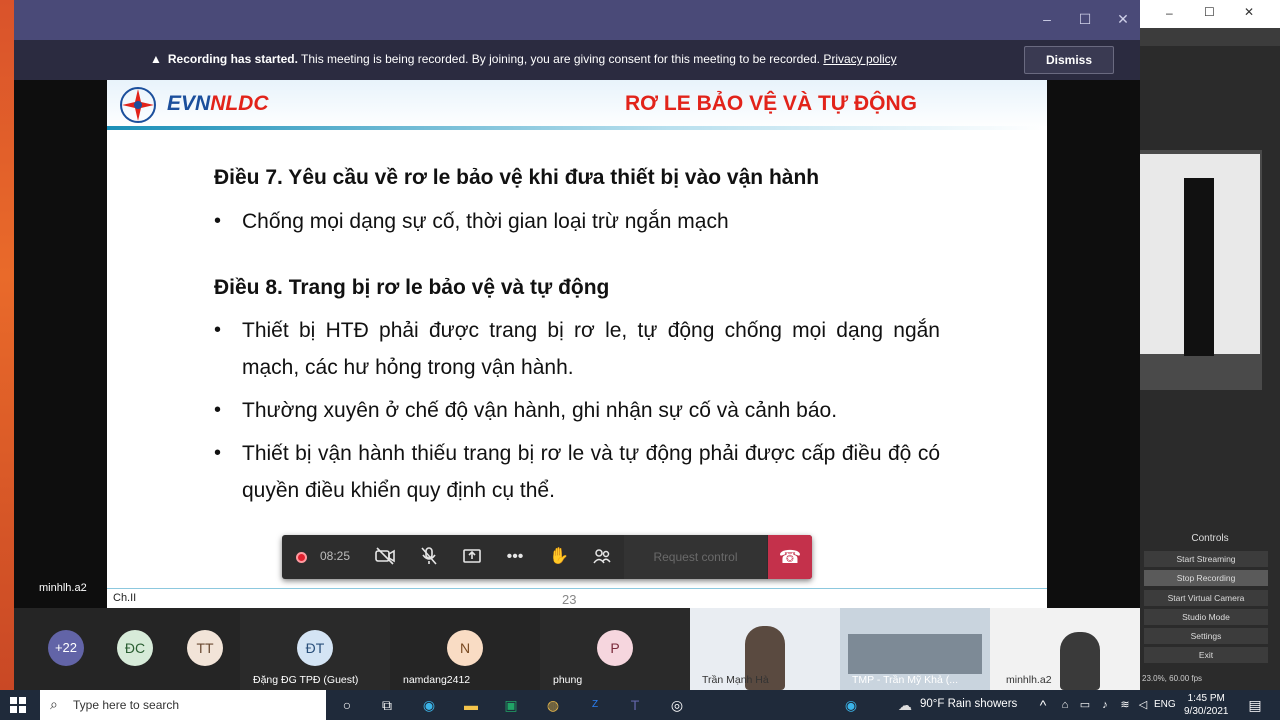  I want to click on avatar: ĐT, so click(315, 648).